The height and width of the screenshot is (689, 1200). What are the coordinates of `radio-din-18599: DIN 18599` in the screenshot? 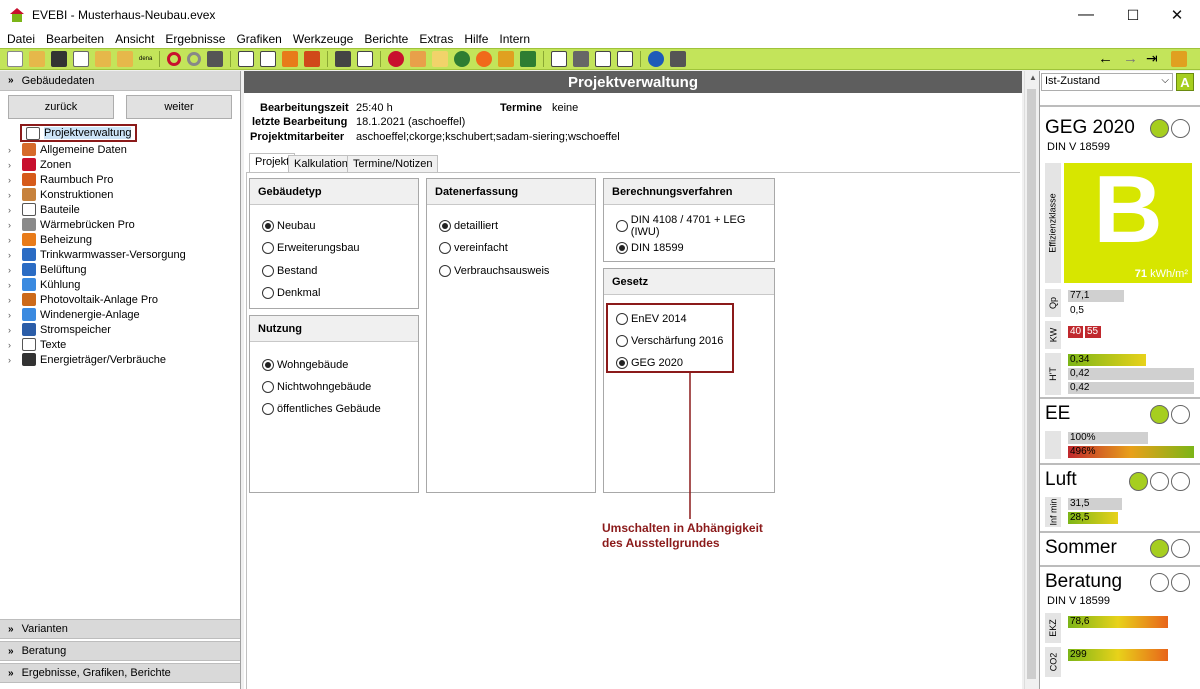 It's located at (650, 248).